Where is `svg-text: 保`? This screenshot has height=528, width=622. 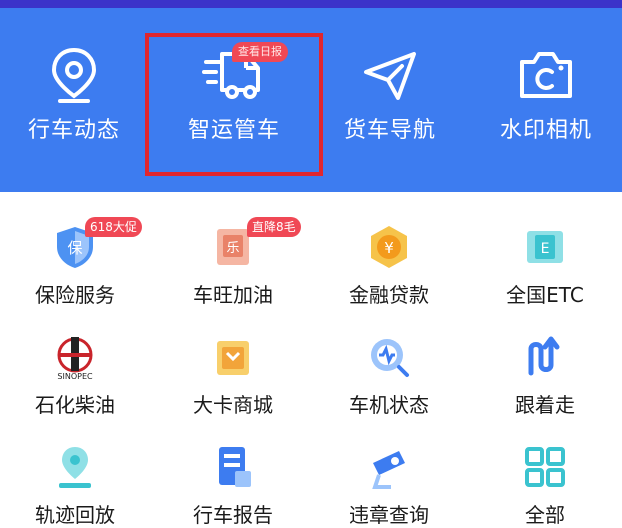
svg-text: 保 is located at coordinates (74, 248).